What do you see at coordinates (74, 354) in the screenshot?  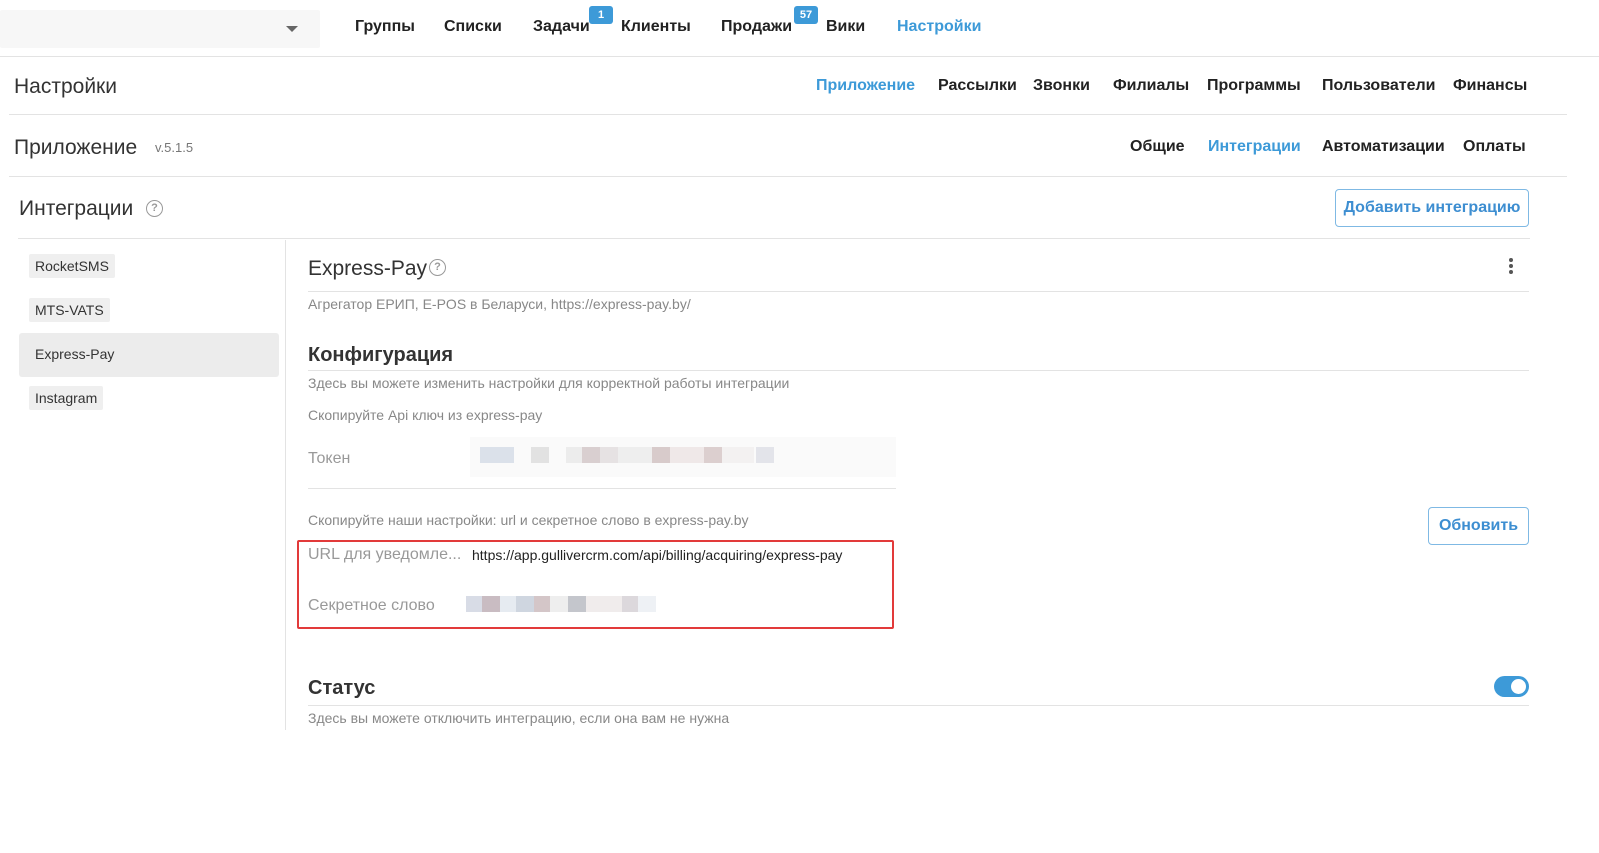 I see `sidebar-item-express-pay: Express-Pay` at bounding box center [74, 354].